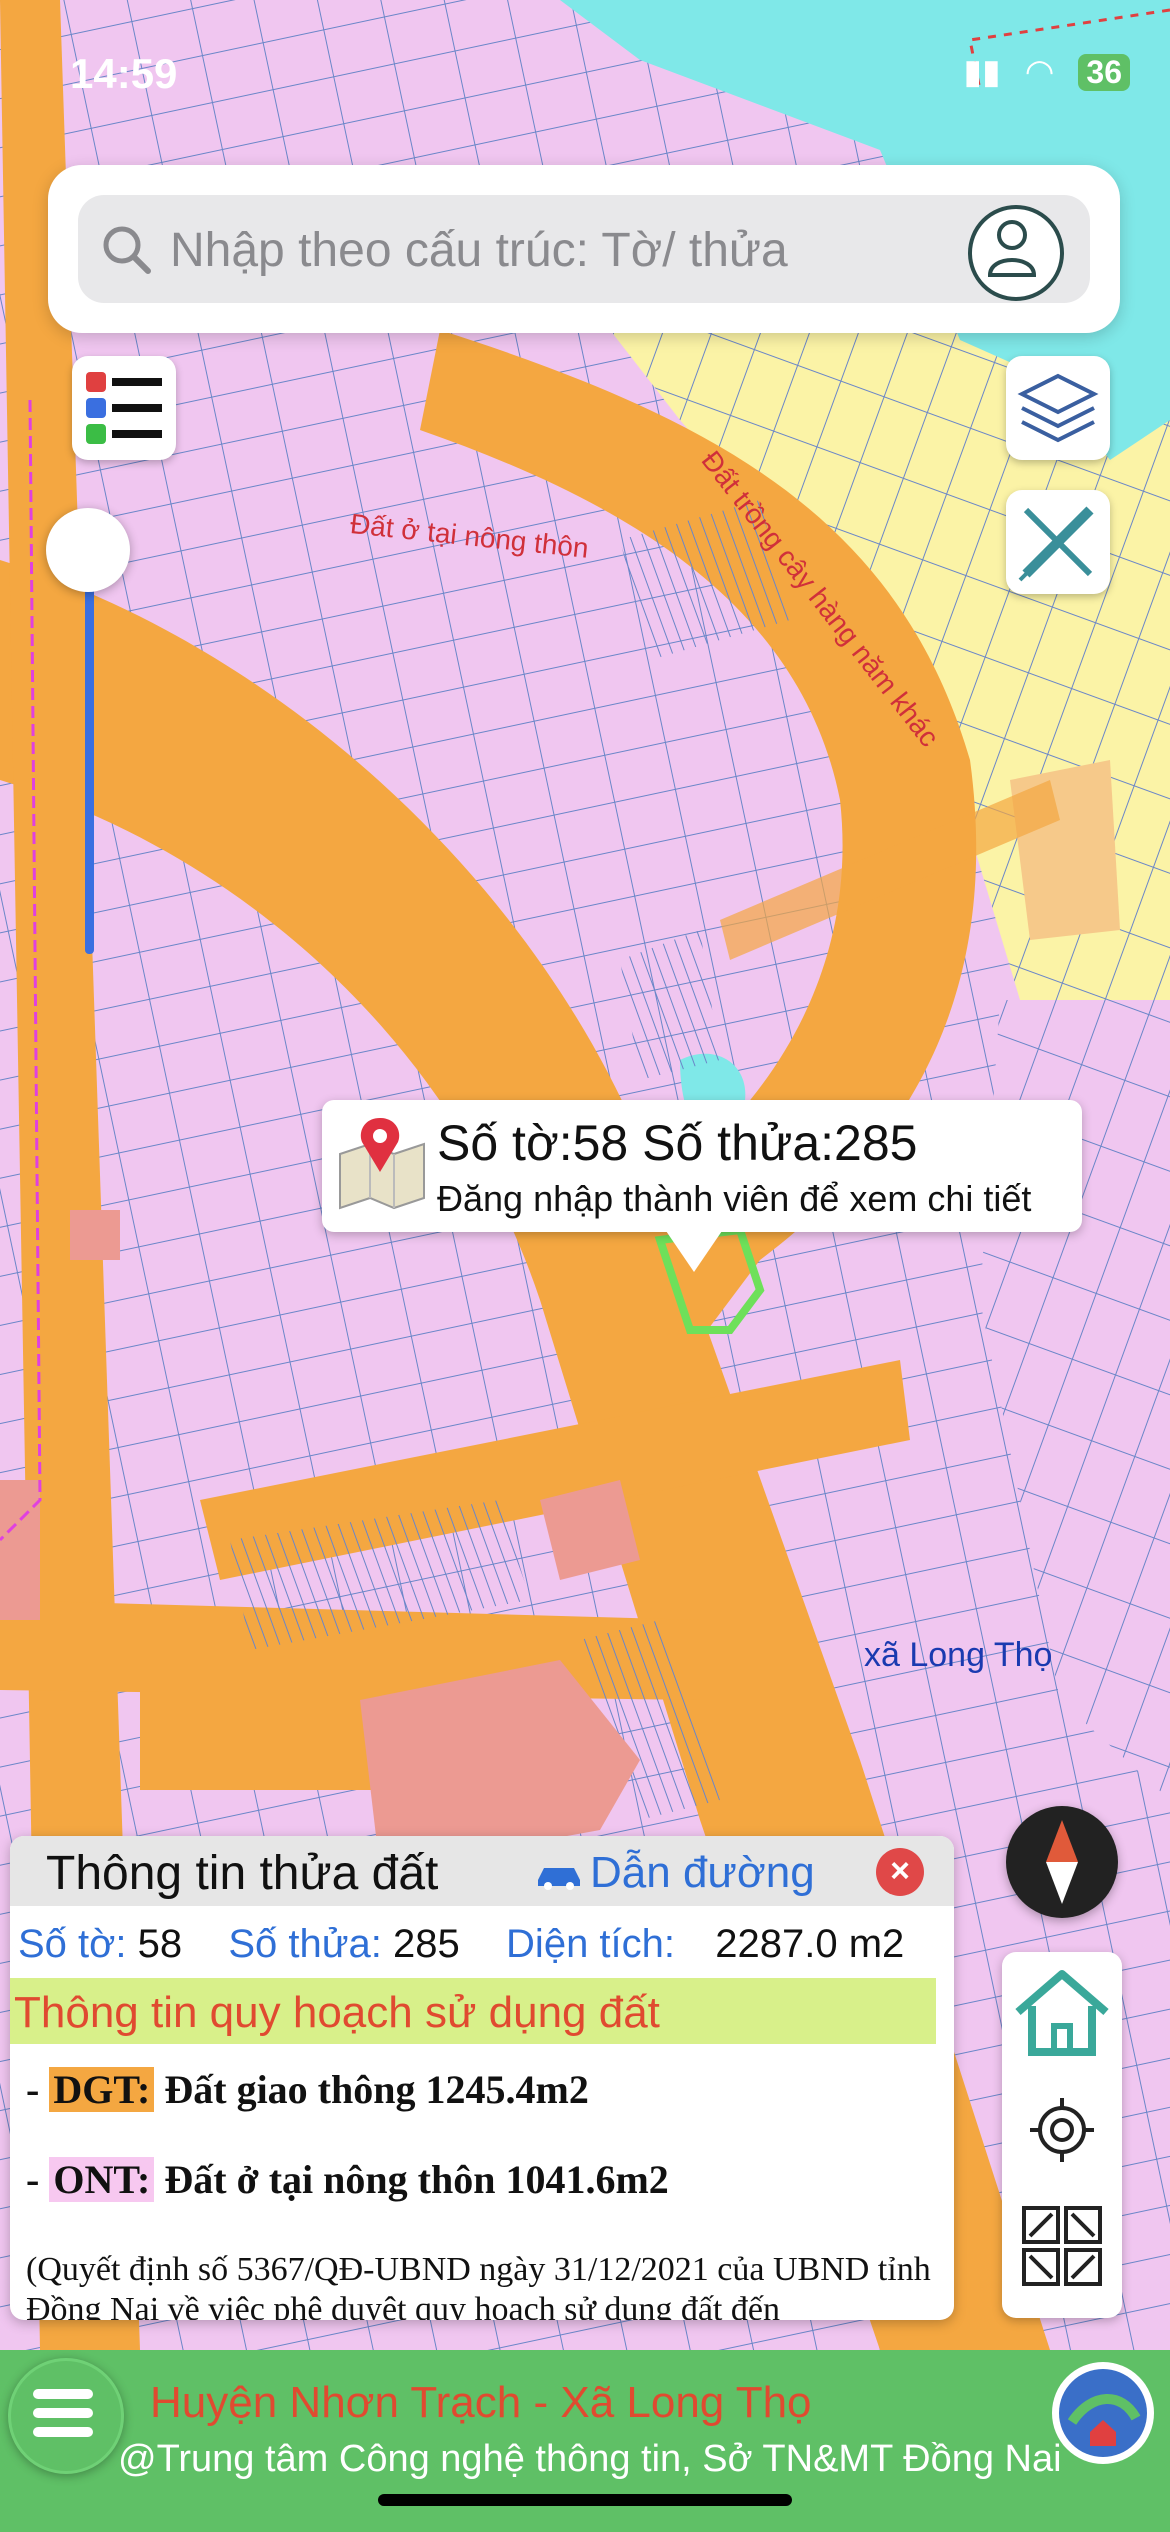  What do you see at coordinates (242, 1873) in the screenshot?
I see `panel-title: Thông tin thửa đất` at bounding box center [242, 1873].